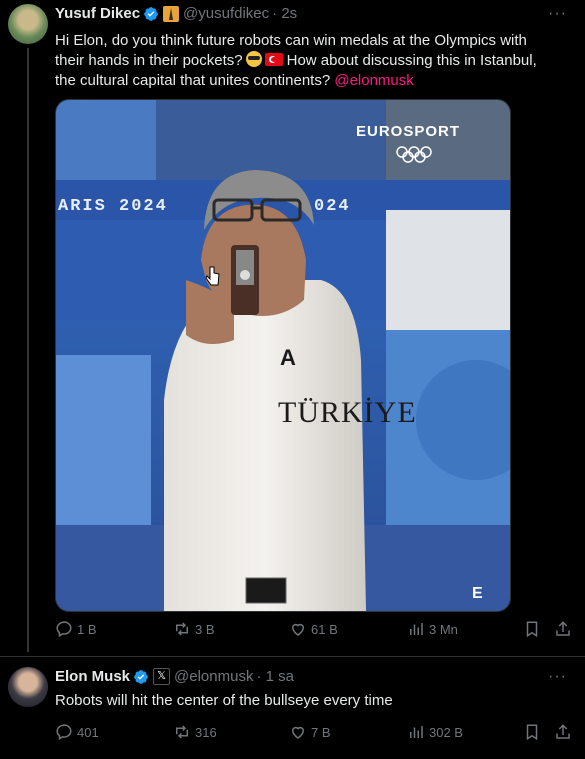 Image resolution: width=585 pixels, height=759 pixels. What do you see at coordinates (253, 59) in the screenshot?
I see `sunglasses-emoji-icon` at bounding box center [253, 59].